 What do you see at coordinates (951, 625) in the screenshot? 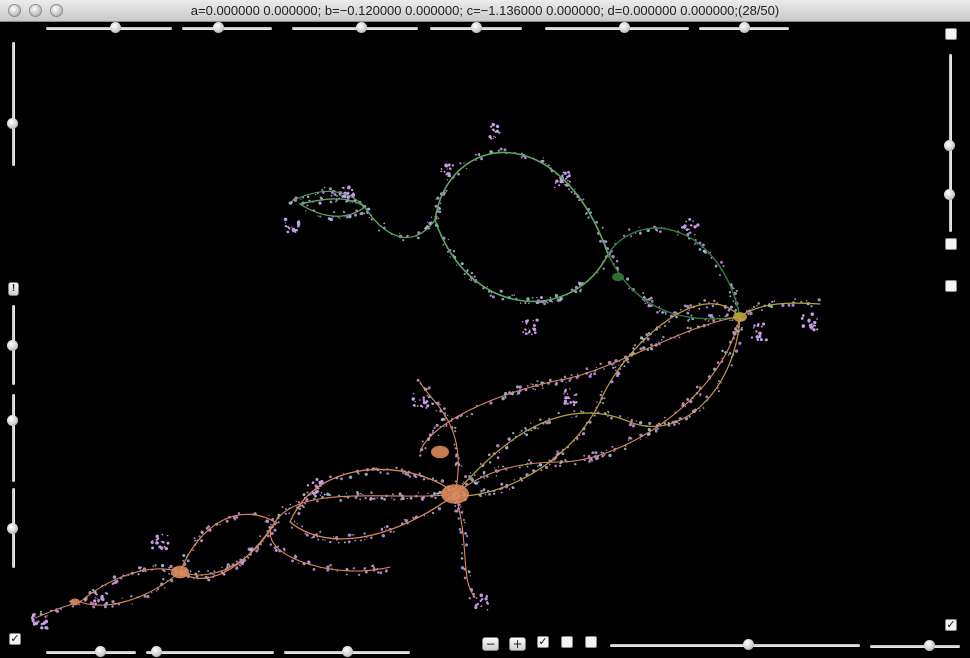
I see `bottom-right-checkbox: ✓` at bounding box center [951, 625].